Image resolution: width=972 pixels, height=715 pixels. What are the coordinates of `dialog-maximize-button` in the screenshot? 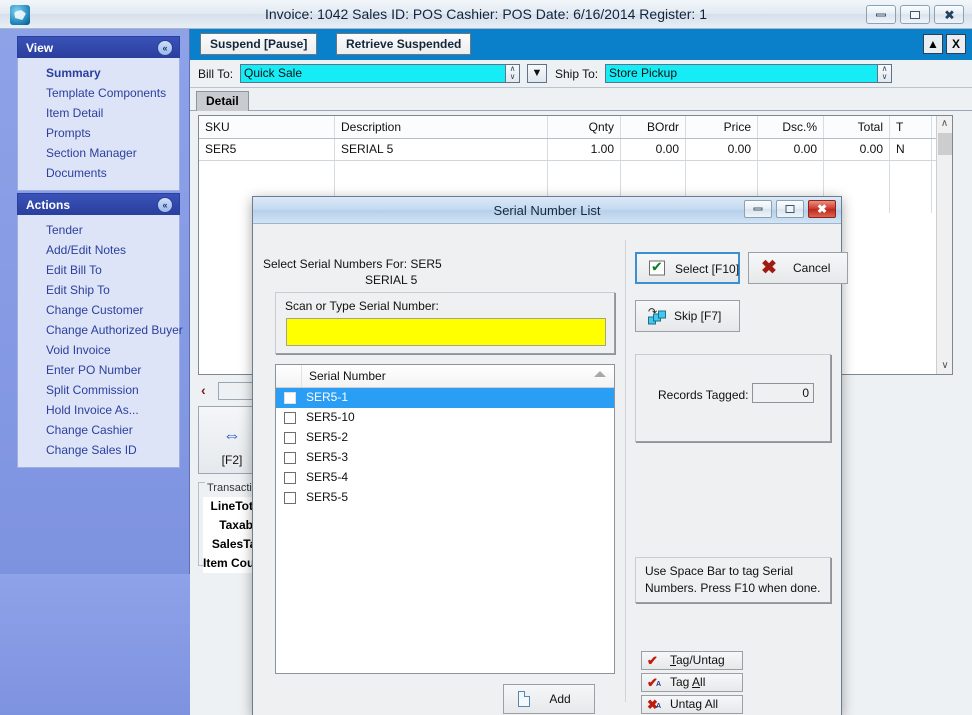 It's located at (790, 209).